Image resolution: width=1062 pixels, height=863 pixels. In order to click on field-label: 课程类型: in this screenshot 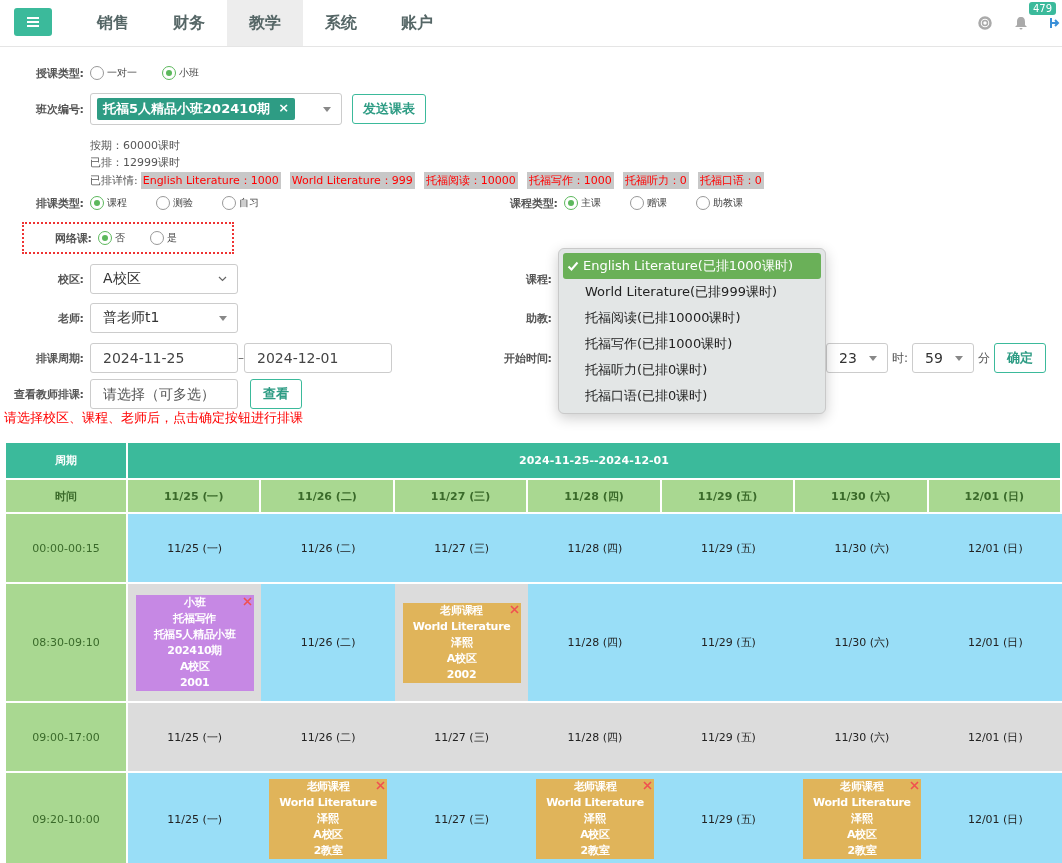, I will do `click(533, 203)`.